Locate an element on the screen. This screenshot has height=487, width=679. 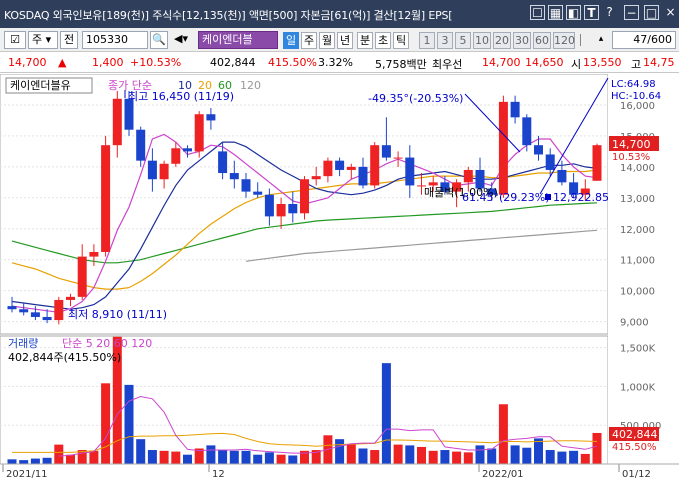
text-icon: T is located at coordinates (591, 12).